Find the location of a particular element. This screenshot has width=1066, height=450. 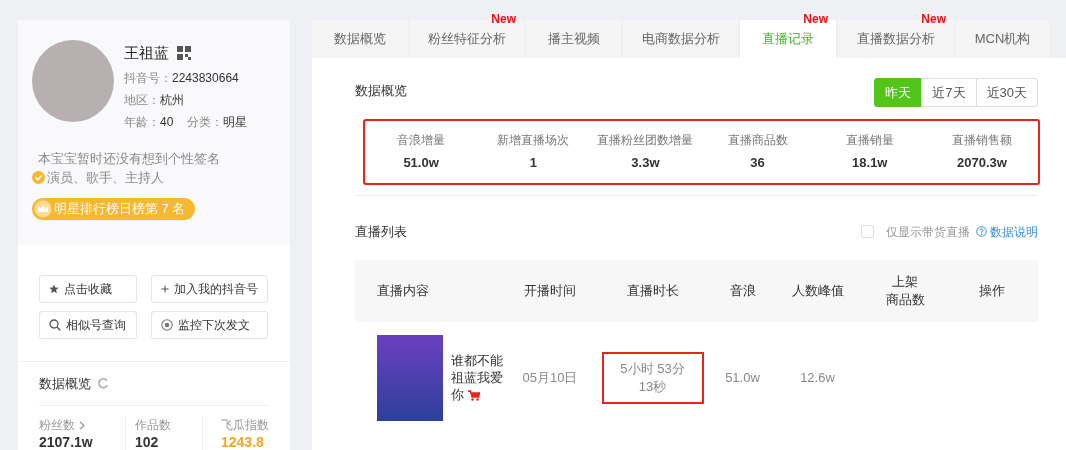

chevron-right-icon is located at coordinates (82, 425).